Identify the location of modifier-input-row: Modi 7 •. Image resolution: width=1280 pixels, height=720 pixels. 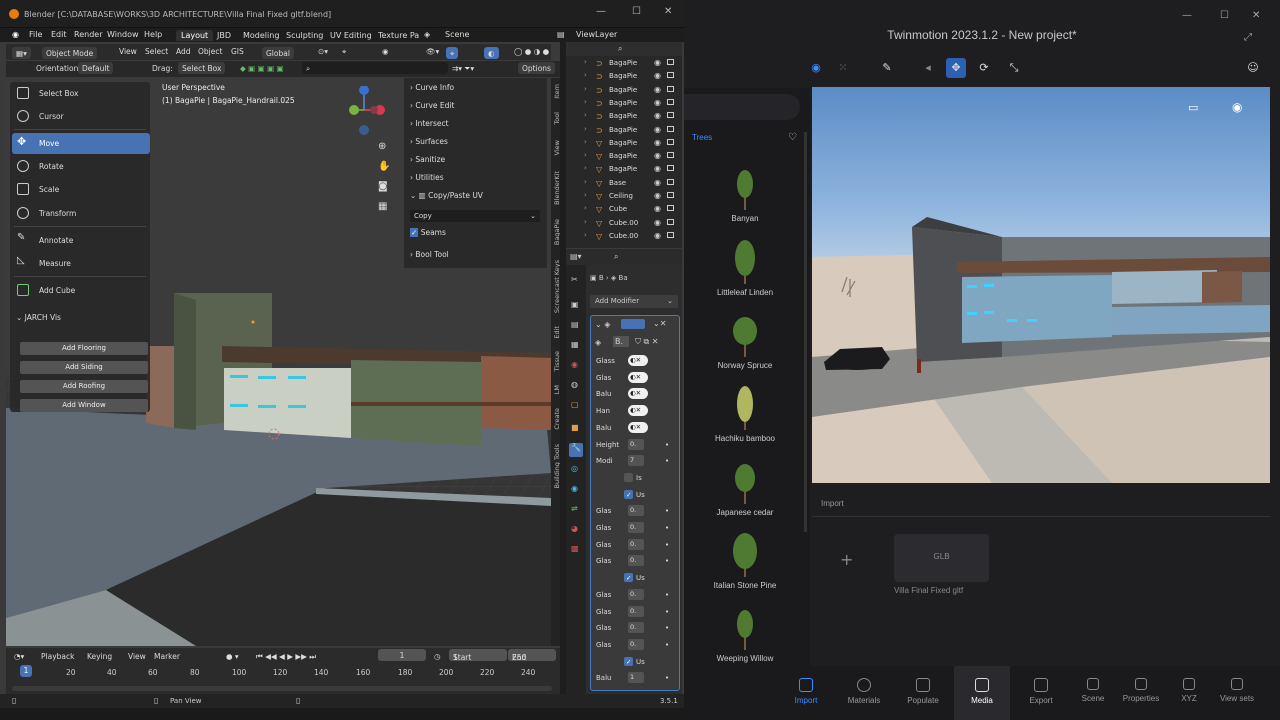
(638, 461).